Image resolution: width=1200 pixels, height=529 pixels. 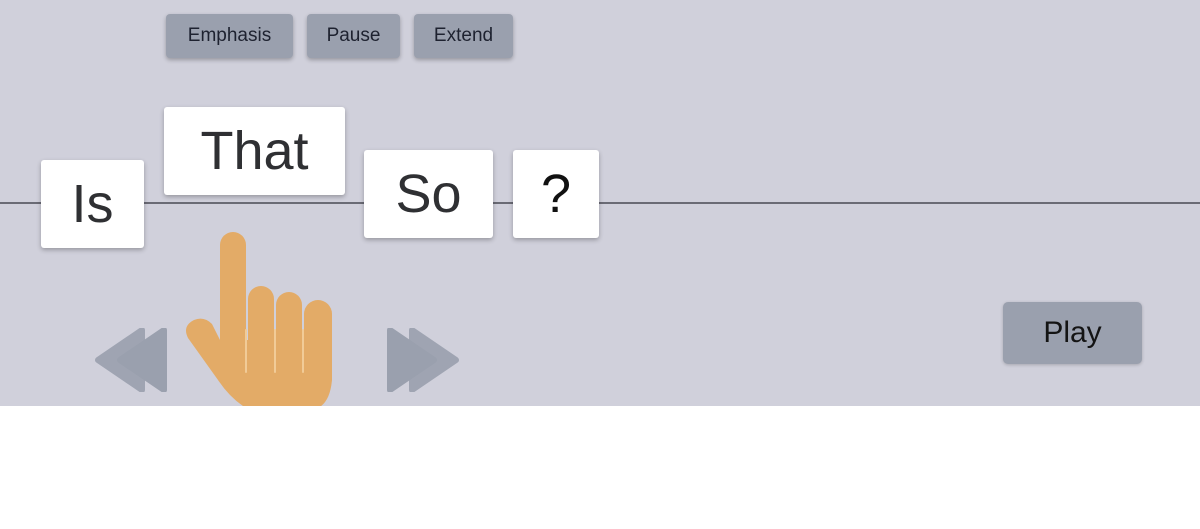 I want to click on pause-button: Pause, so click(x=353, y=36).